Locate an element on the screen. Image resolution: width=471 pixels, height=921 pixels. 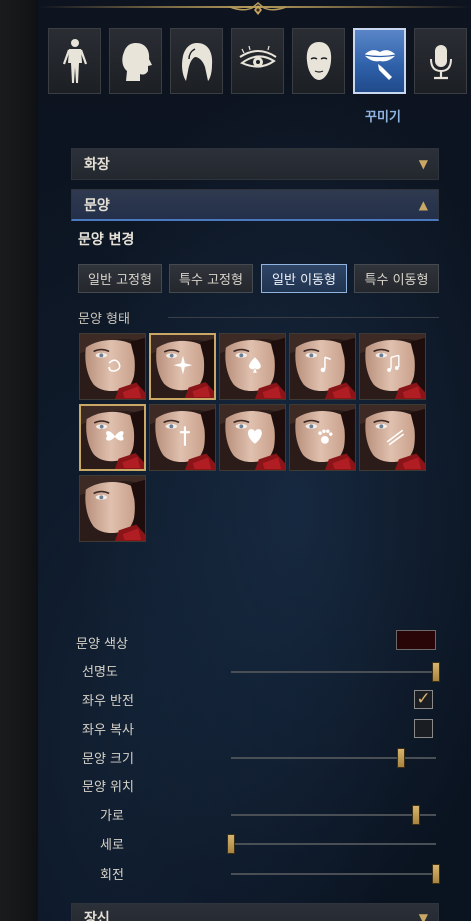
type-button-label: 일반 고정형 is located at coordinates (120, 280).